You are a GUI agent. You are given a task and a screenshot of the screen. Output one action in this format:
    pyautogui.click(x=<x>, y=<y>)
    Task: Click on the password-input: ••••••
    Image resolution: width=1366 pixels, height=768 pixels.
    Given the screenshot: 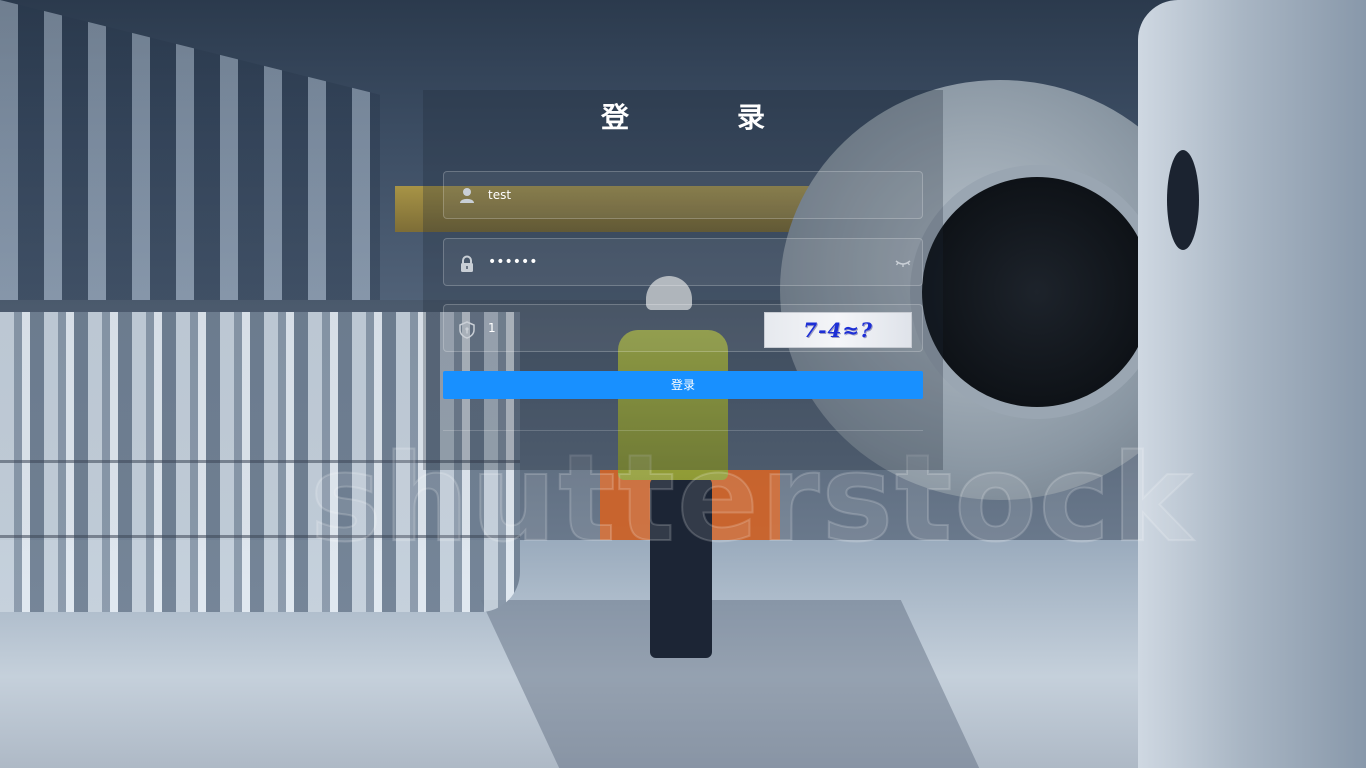 What is the action you would take?
    pyautogui.click(x=513, y=262)
    